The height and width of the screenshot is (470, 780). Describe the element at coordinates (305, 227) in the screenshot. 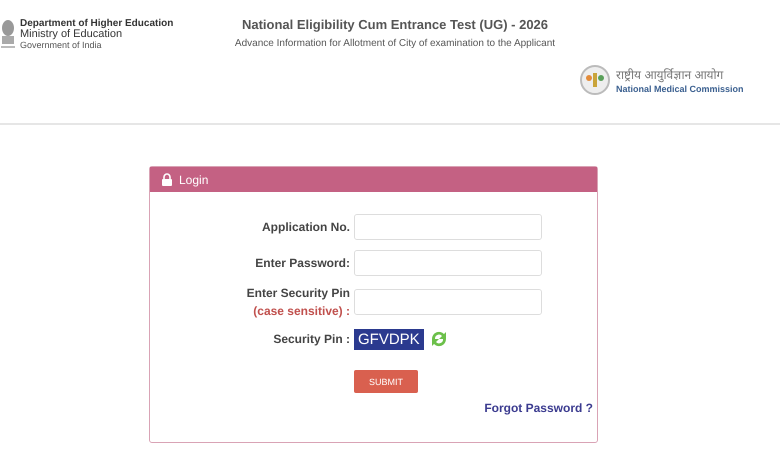

I see `field-label: Application No.` at that location.